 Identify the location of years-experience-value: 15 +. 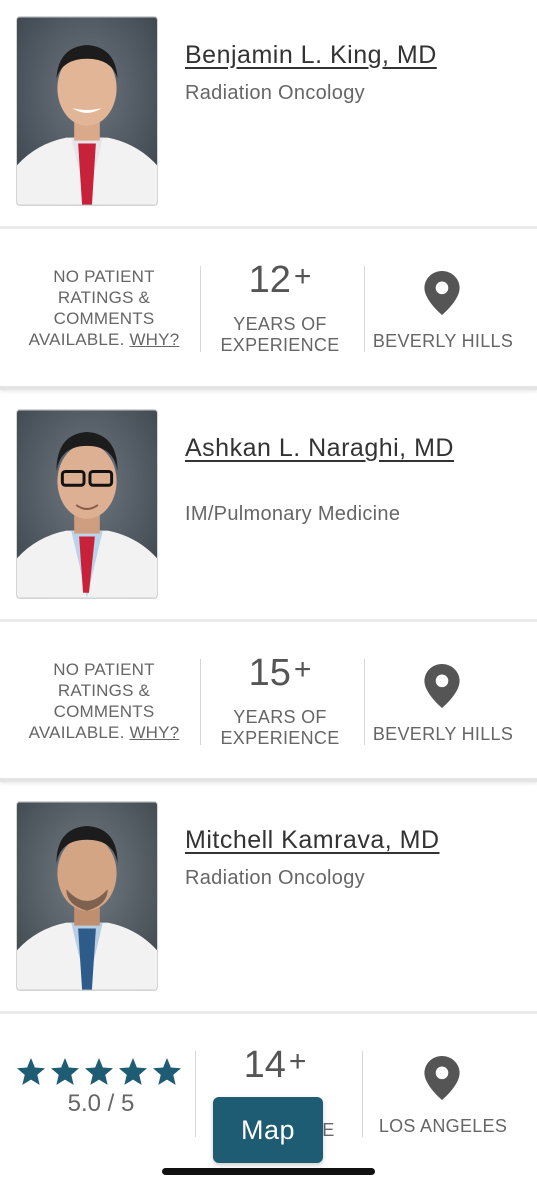
(280, 673).